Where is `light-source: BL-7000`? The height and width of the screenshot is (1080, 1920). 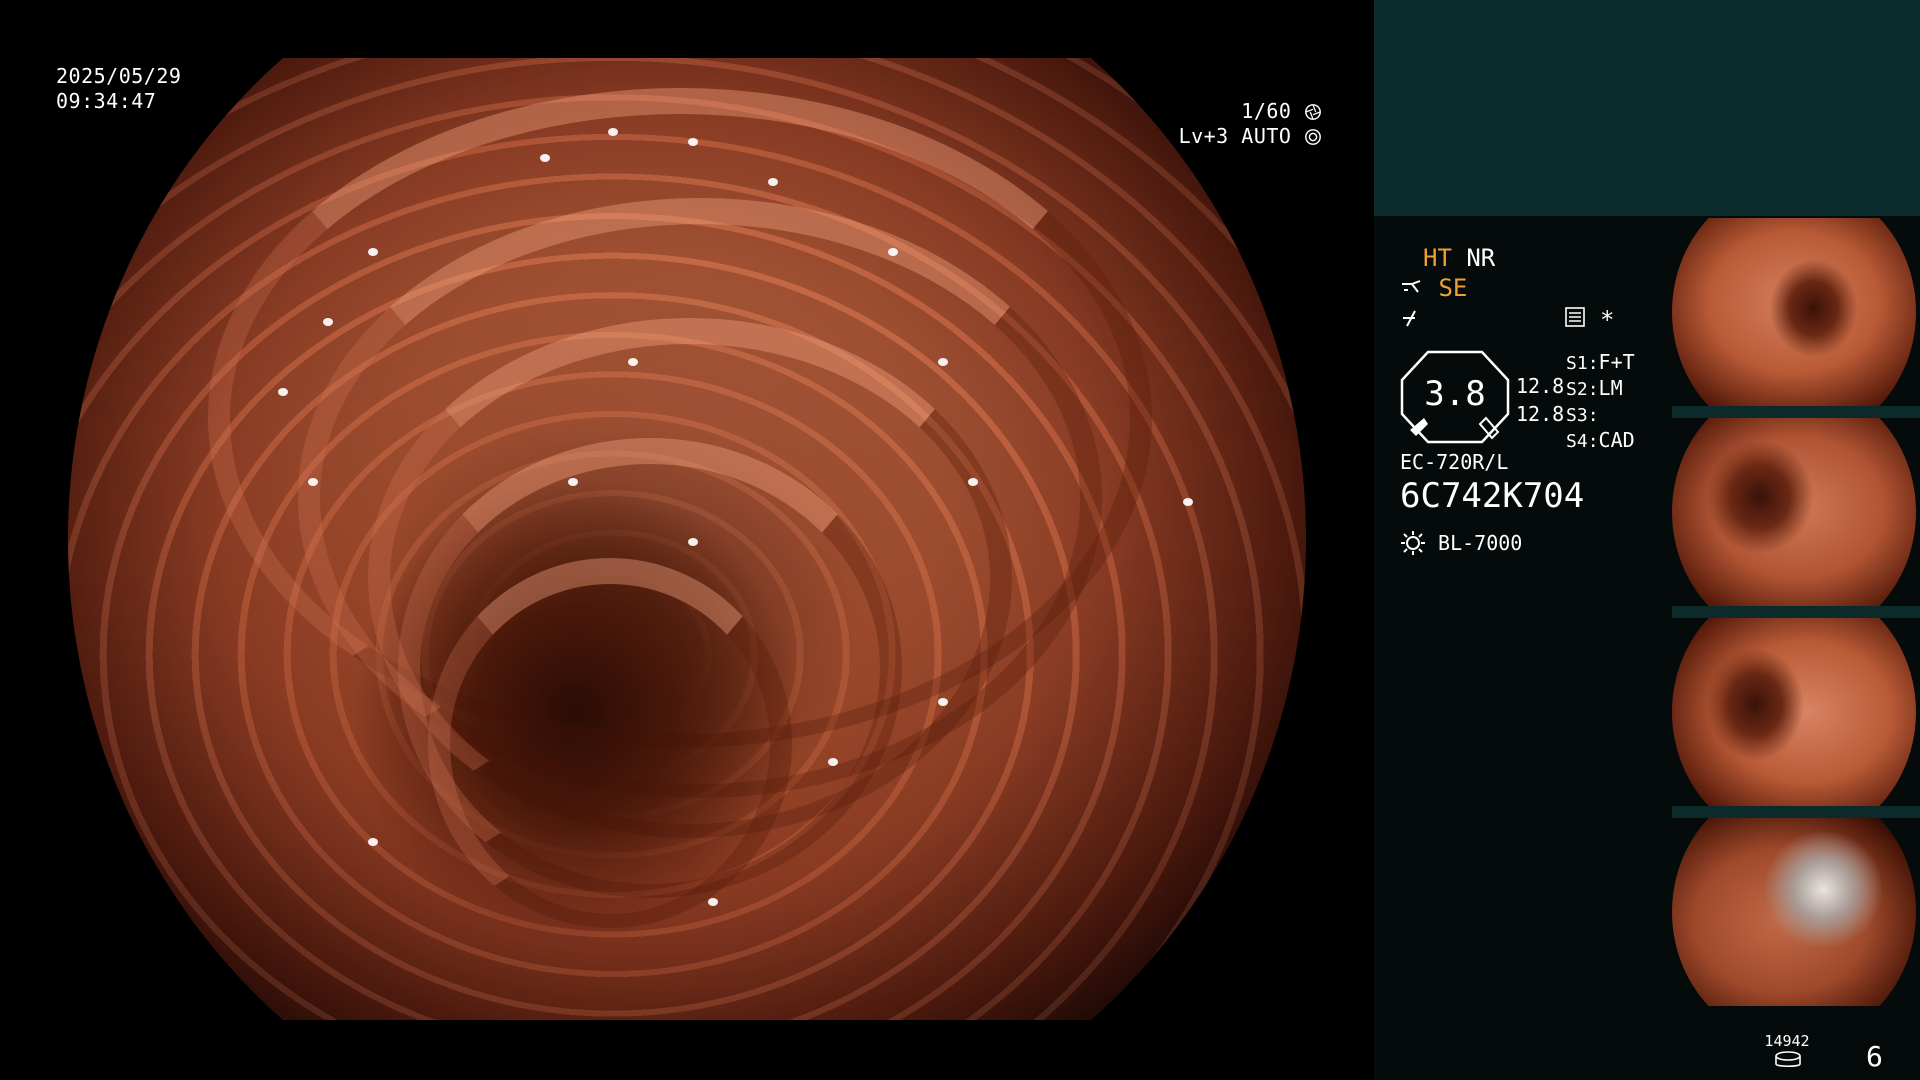
light-source: BL-7000 is located at coordinates (1461, 543).